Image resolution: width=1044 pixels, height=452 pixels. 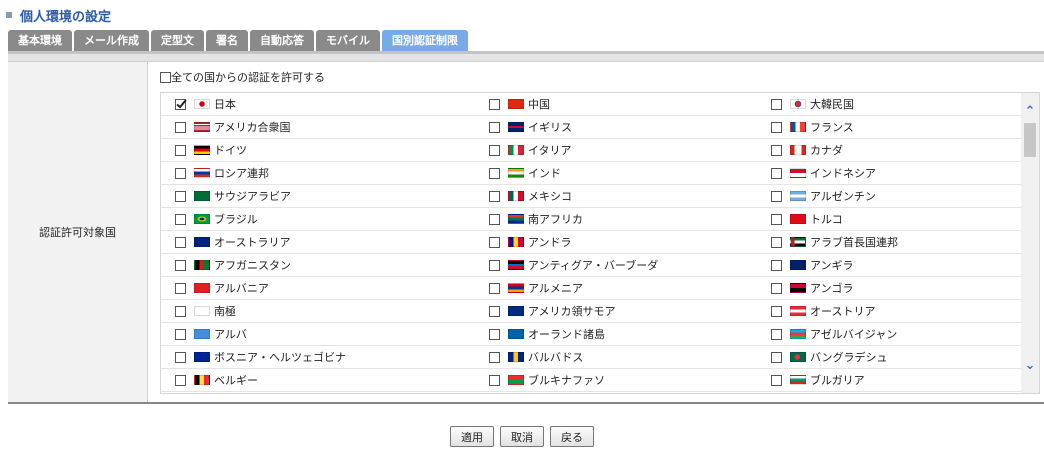 What do you see at coordinates (853, 334) in the screenshot?
I see `country-name: アゼルバイジャン` at bounding box center [853, 334].